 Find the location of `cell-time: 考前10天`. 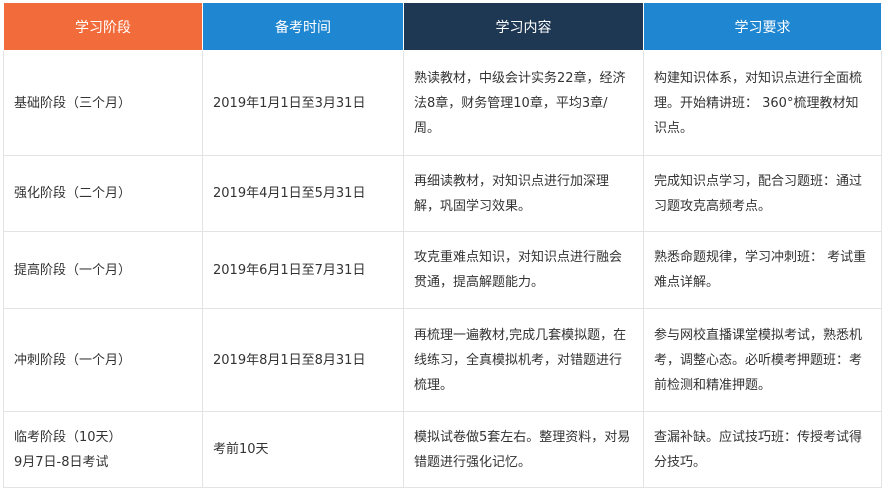

cell-time: 考前10天 is located at coordinates (303, 449).